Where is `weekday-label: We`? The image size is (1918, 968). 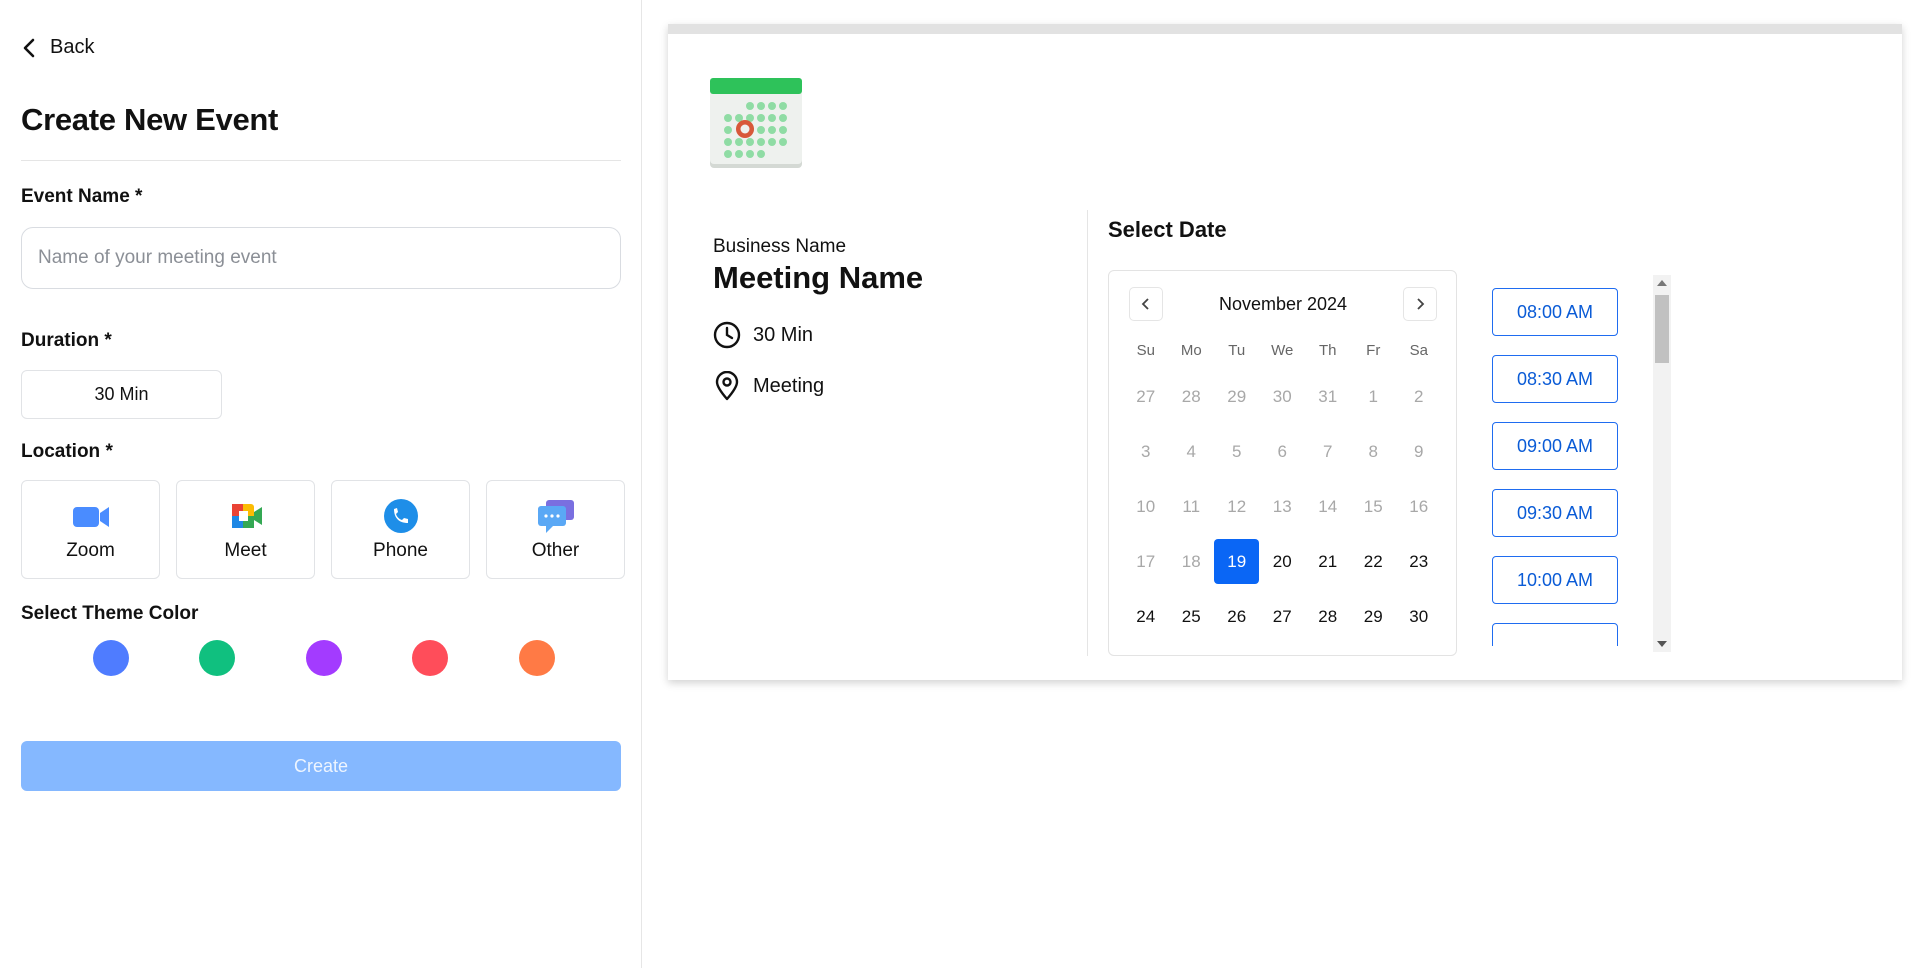
weekday-label: We is located at coordinates (1282, 350).